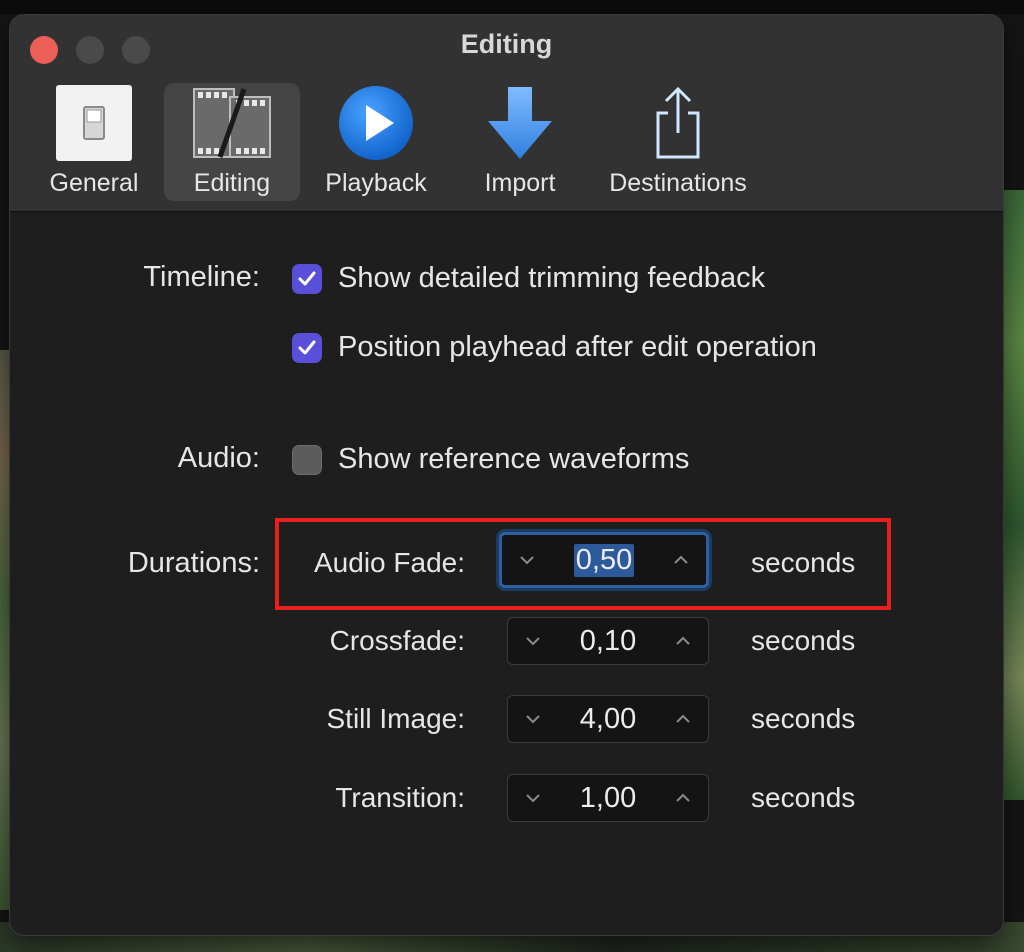 The width and height of the screenshot is (1024, 952). Describe the element at coordinates (376, 183) in the screenshot. I see `tab-label: Playback` at that location.